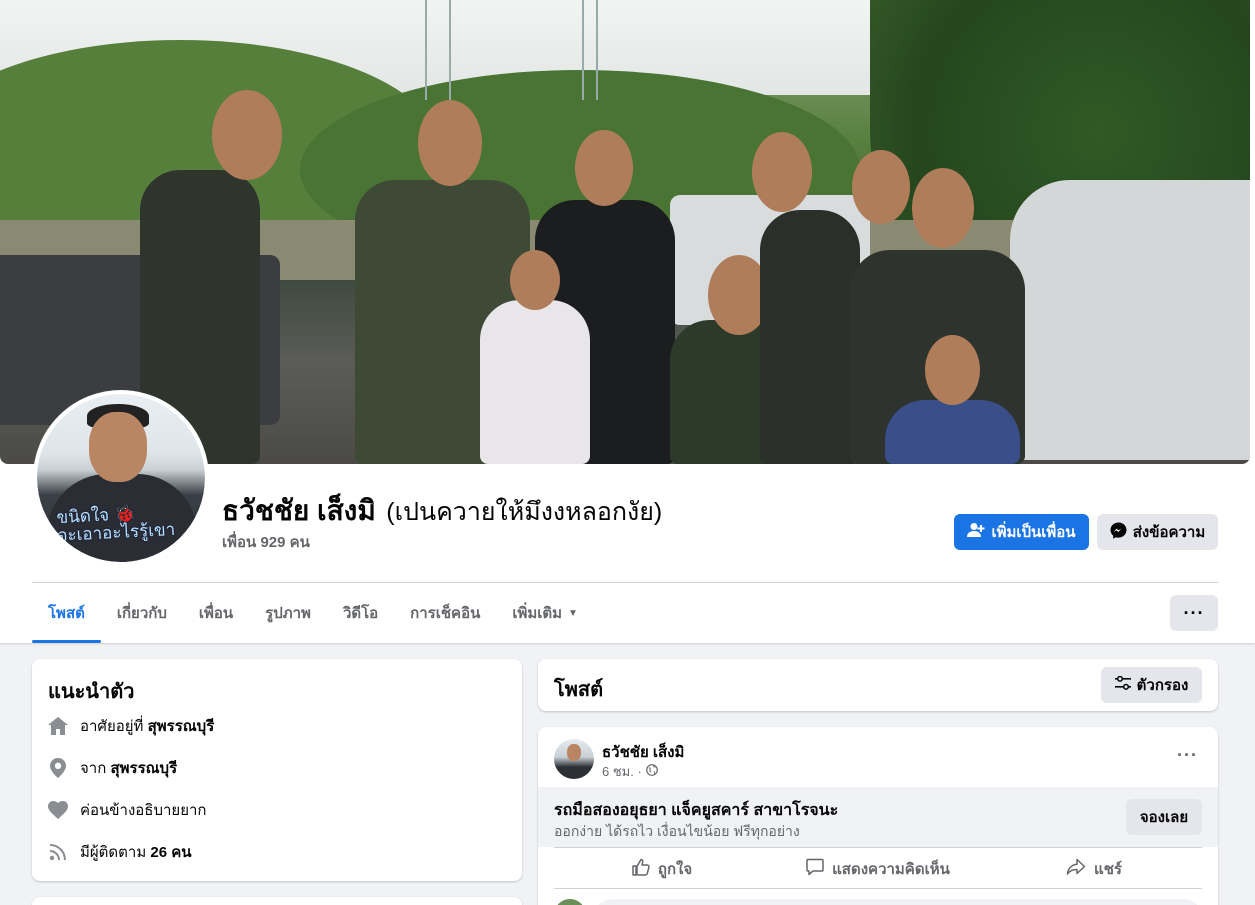 This screenshot has height=905, width=1255. I want to click on intro-relationship: ค่อนข้างอธิบายยาก, so click(127, 810).